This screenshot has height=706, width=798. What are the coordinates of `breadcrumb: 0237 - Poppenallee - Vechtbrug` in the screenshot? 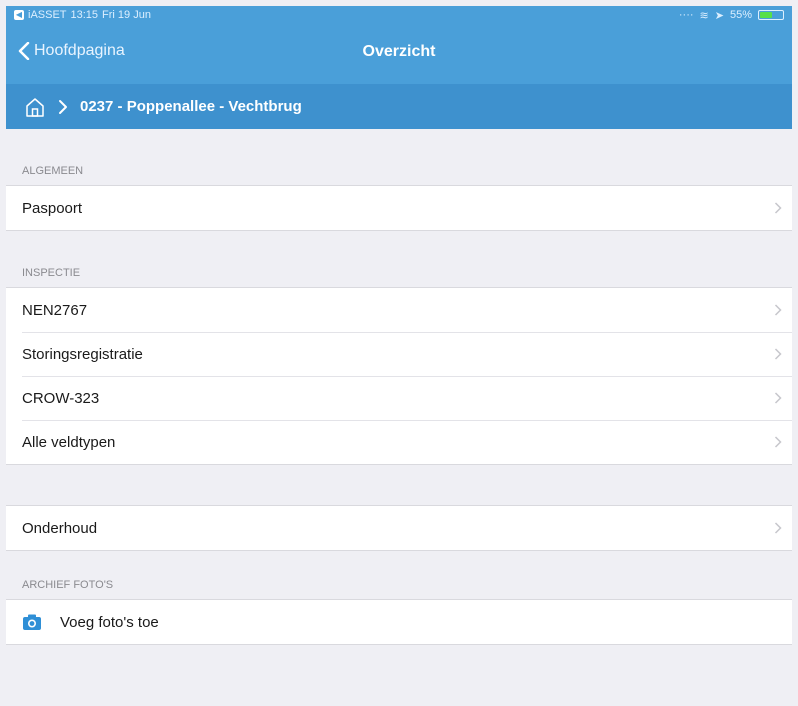 It's located at (399, 106).